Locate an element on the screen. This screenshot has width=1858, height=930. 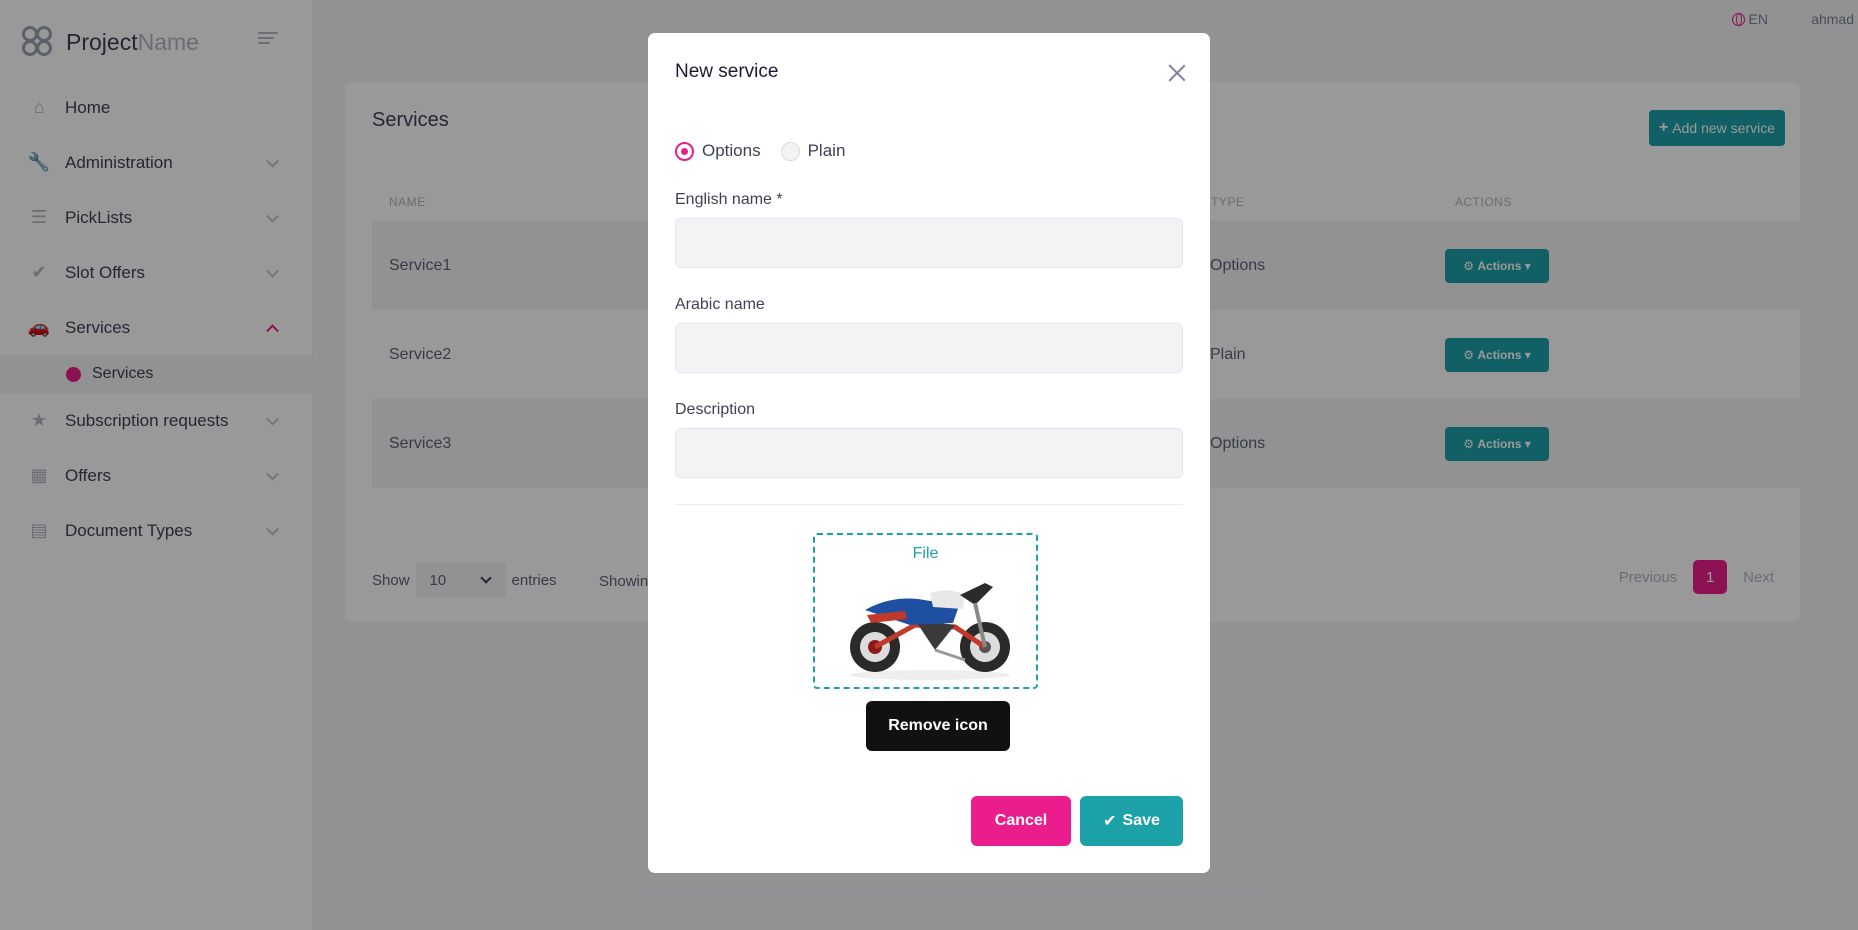
radio-plain is located at coordinates (790, 151).